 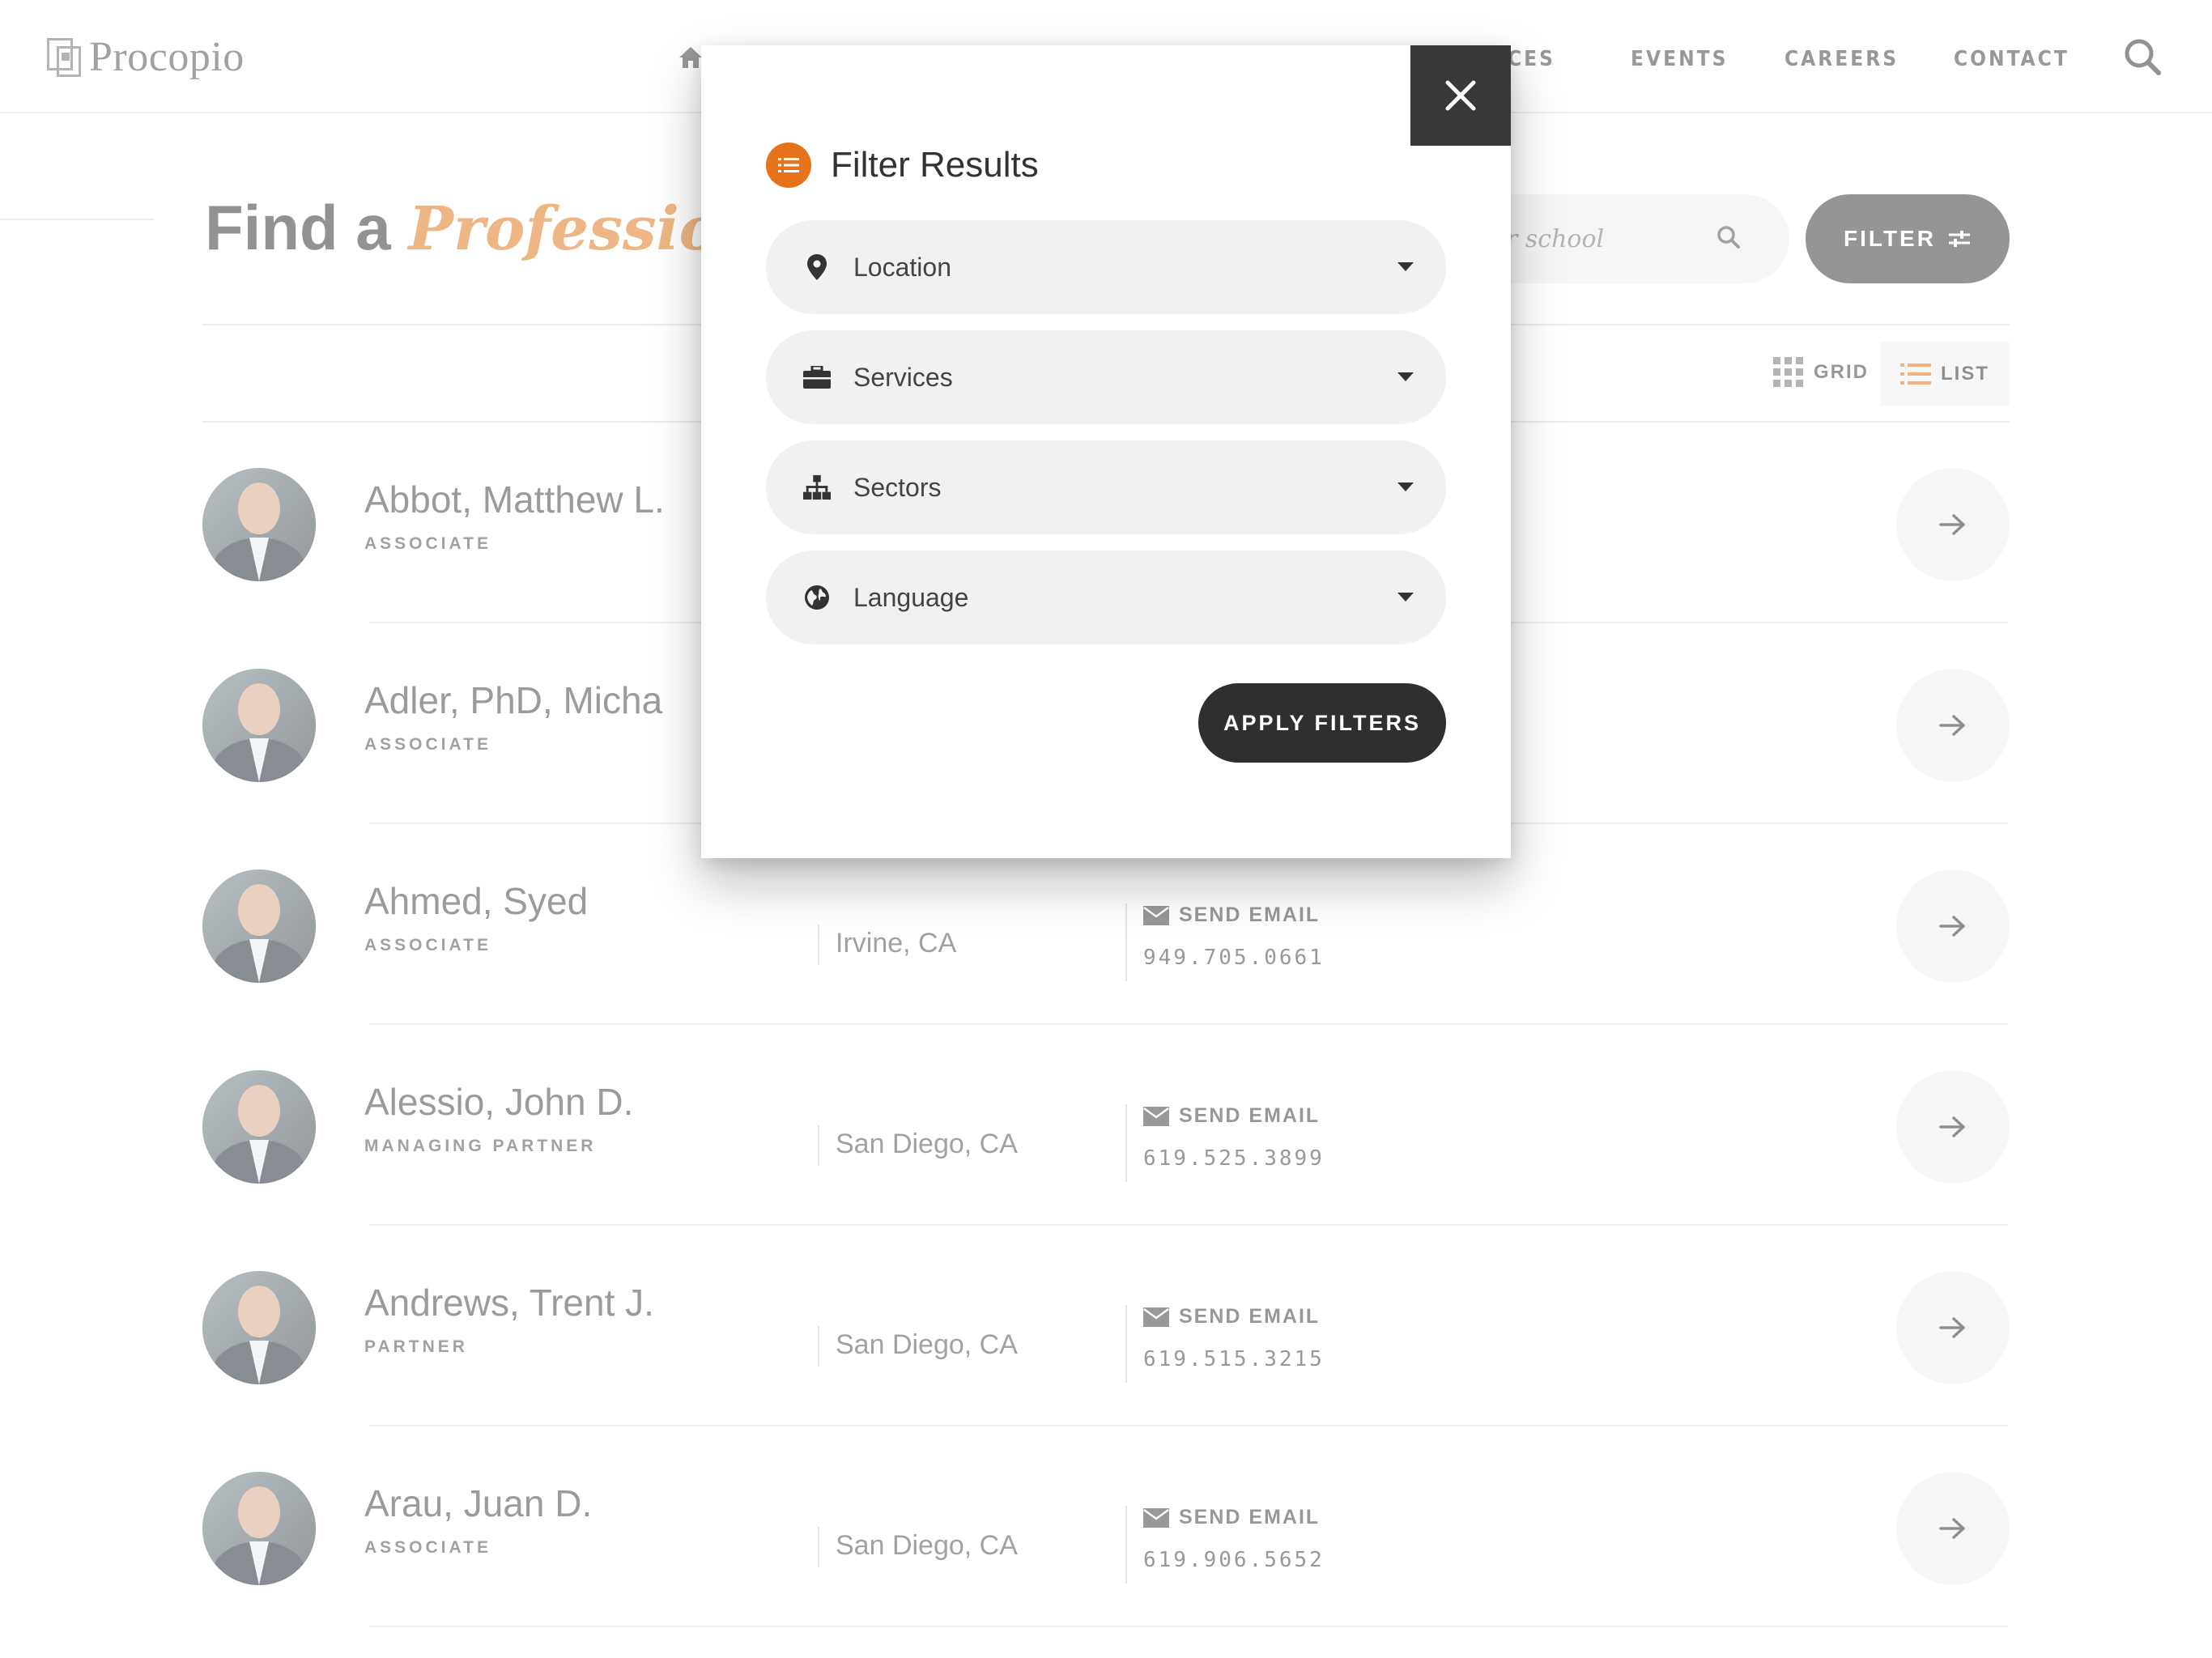 What do you see at coordinates (935, 165) in the screenshot?
I see `modal-title: Filter Results` at bounding box center [935, 165].